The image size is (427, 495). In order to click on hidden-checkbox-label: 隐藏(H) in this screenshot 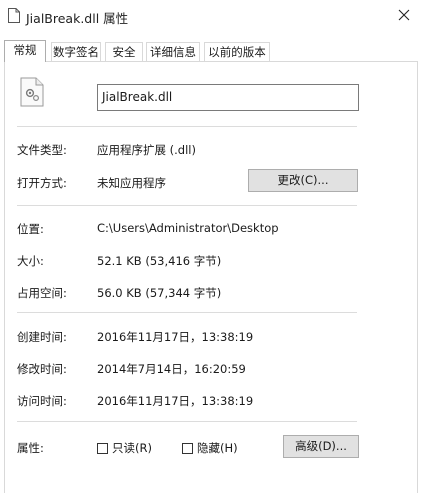, I will do `click(217, 448)`.